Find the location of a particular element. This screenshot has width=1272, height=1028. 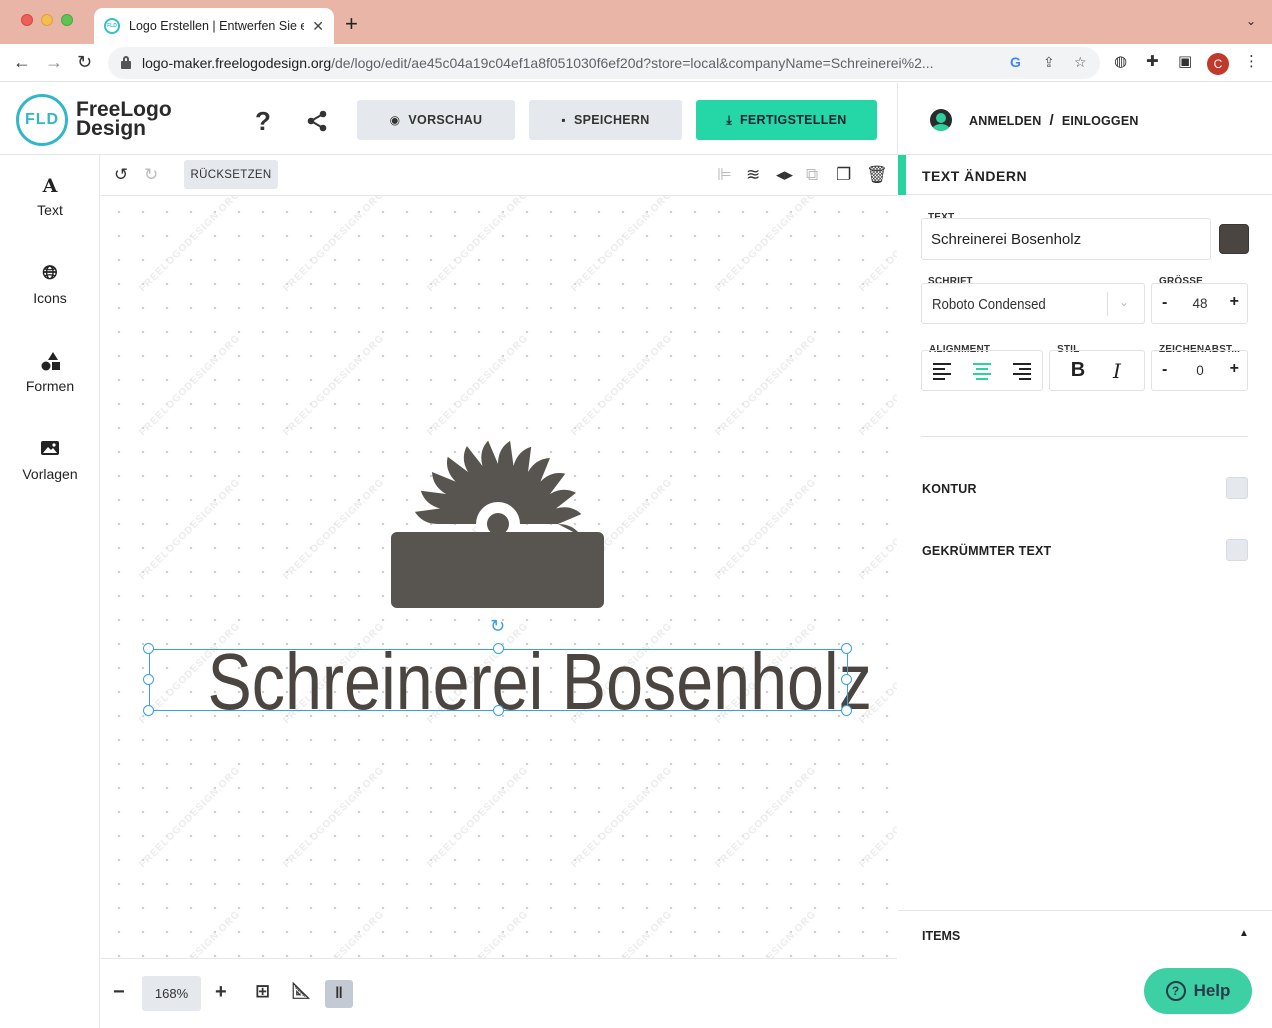

layers-icon: ≋ is located at coordinates (753, 175).